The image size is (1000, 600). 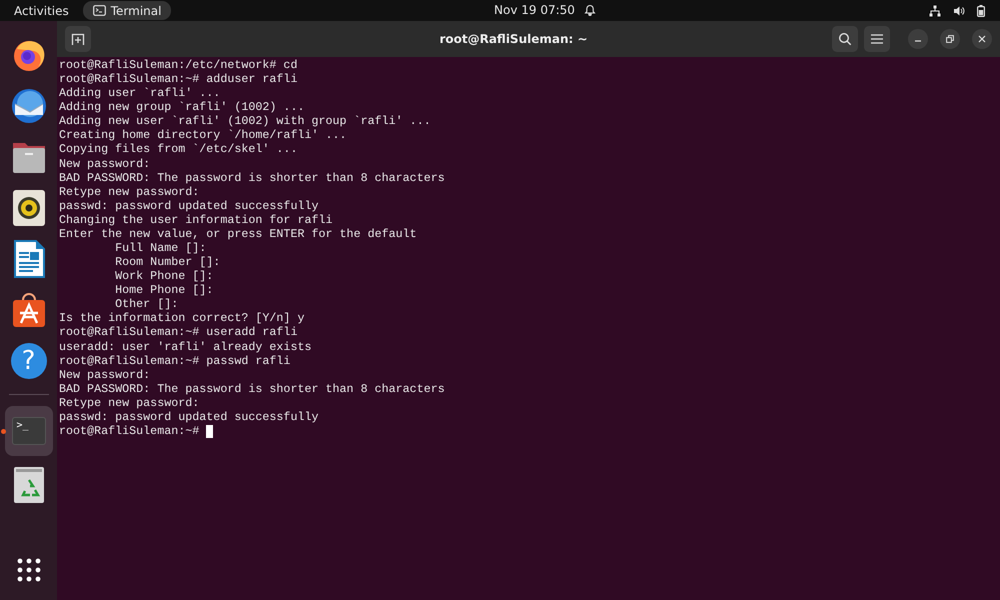 I want to click on clock: Nov 19 07:50, so click(x=534, y=10).